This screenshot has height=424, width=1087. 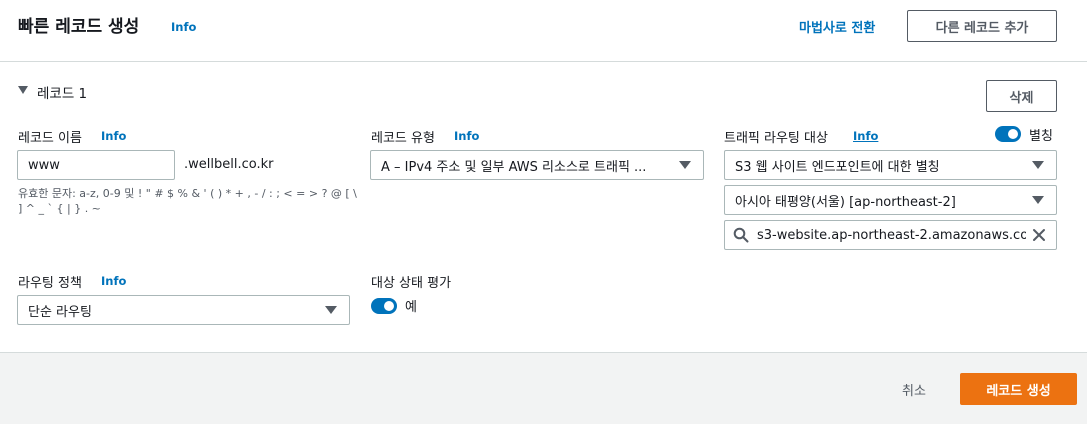 What do you see at coordinates (183, 310) in the screenshot?
I see `routing-policy-select: 단순 라우팅` at bounding box center [183, 310].